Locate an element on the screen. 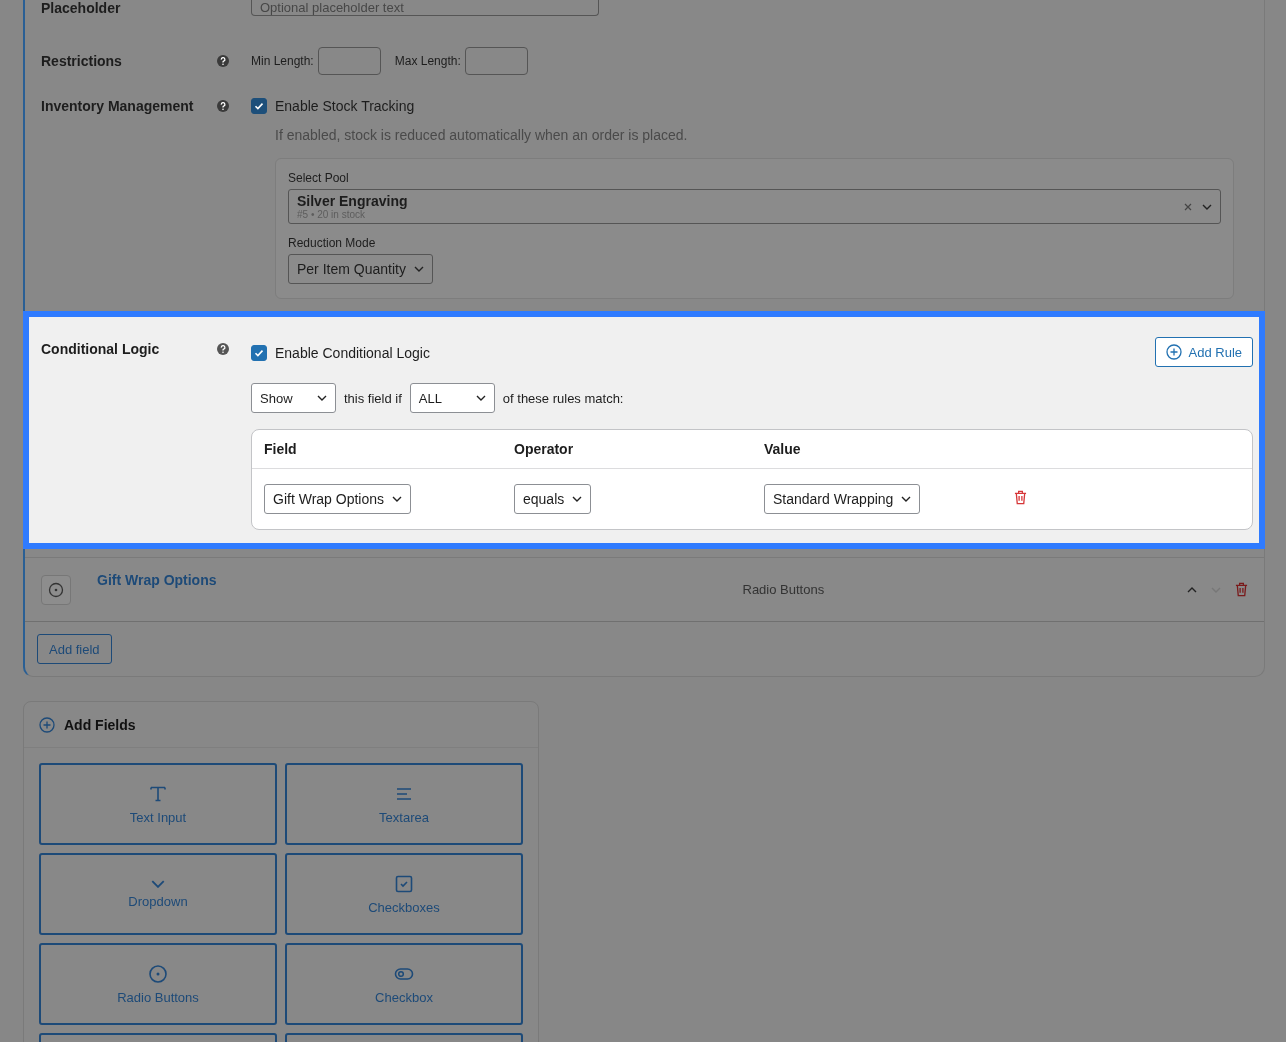 Image resolution: width=1286 pixels, height=1042 pixels. field-label: Reduction Mode is located at coordinates (332, 243).